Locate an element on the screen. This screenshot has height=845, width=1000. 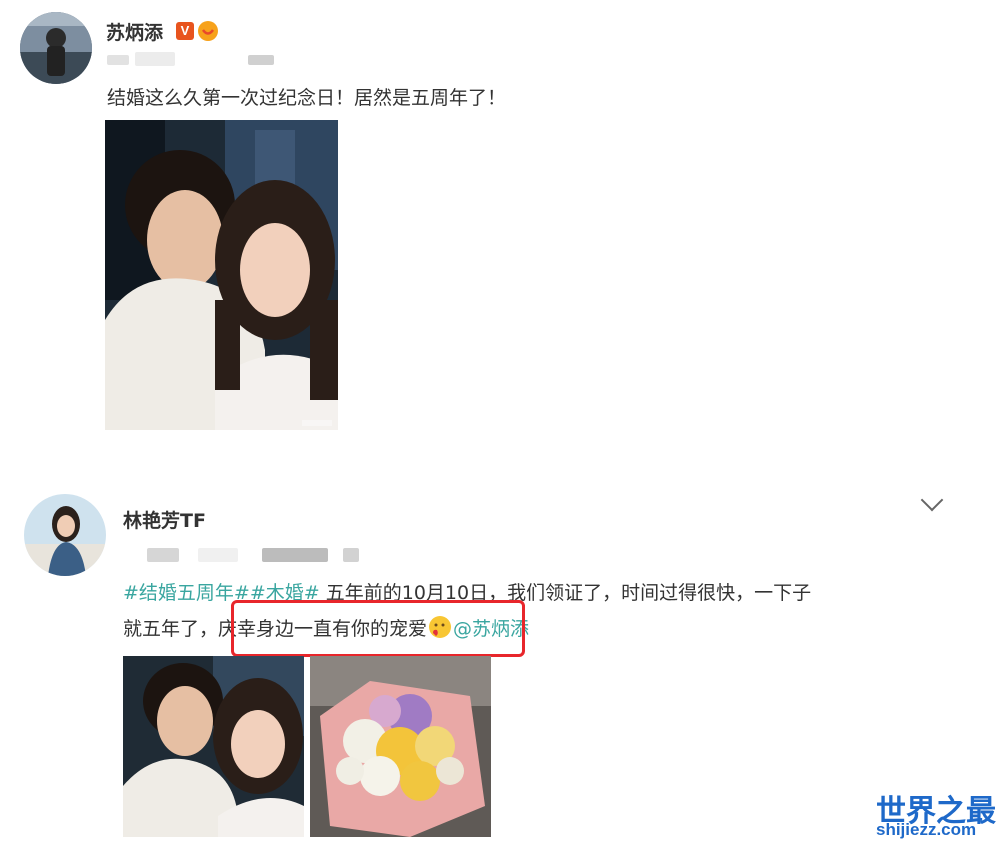
post2-avatar is located at coordinates (65, 535).